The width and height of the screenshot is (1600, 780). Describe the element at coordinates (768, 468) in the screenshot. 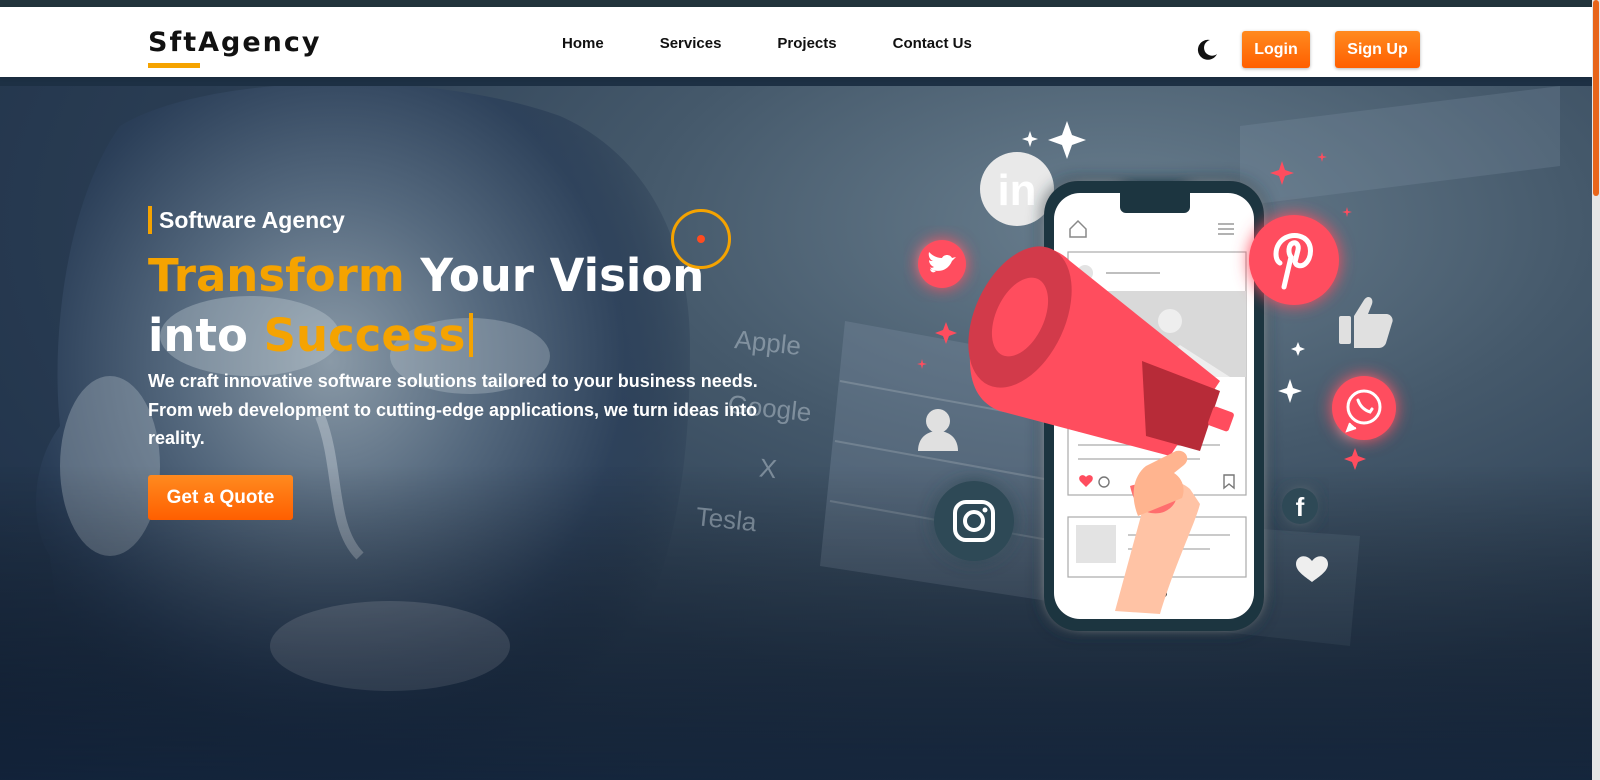

I see `bg-text-x: X` at that location.